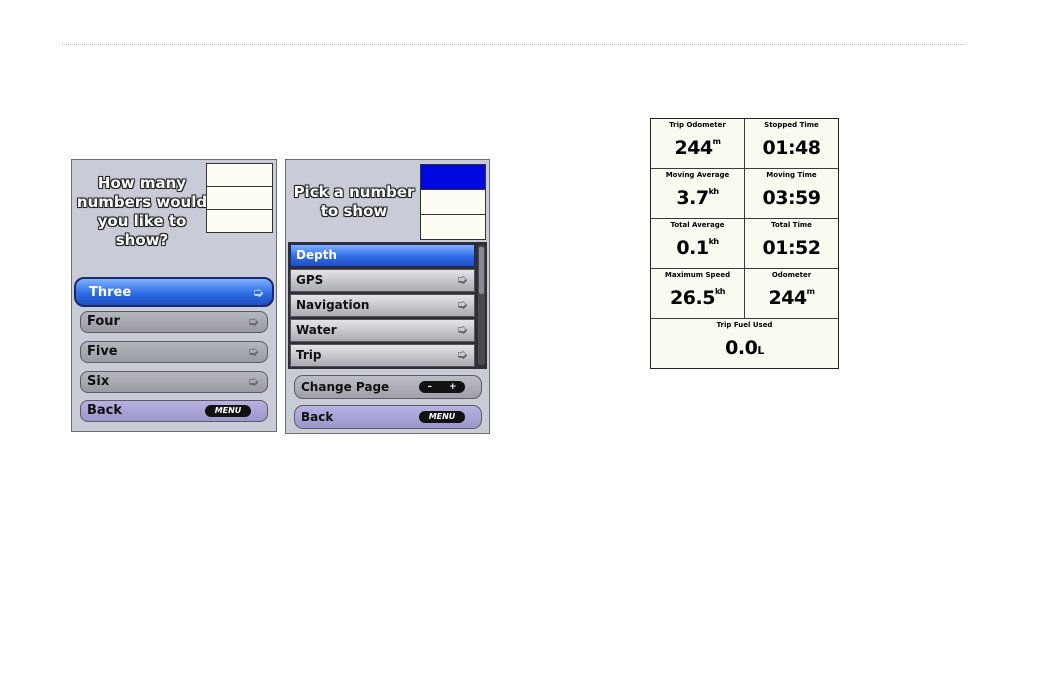 The image size is (1040, 673). Describe the element at coordinates (791, 175) in the screenshot. I see `cell-label: Moving Time` at that location.